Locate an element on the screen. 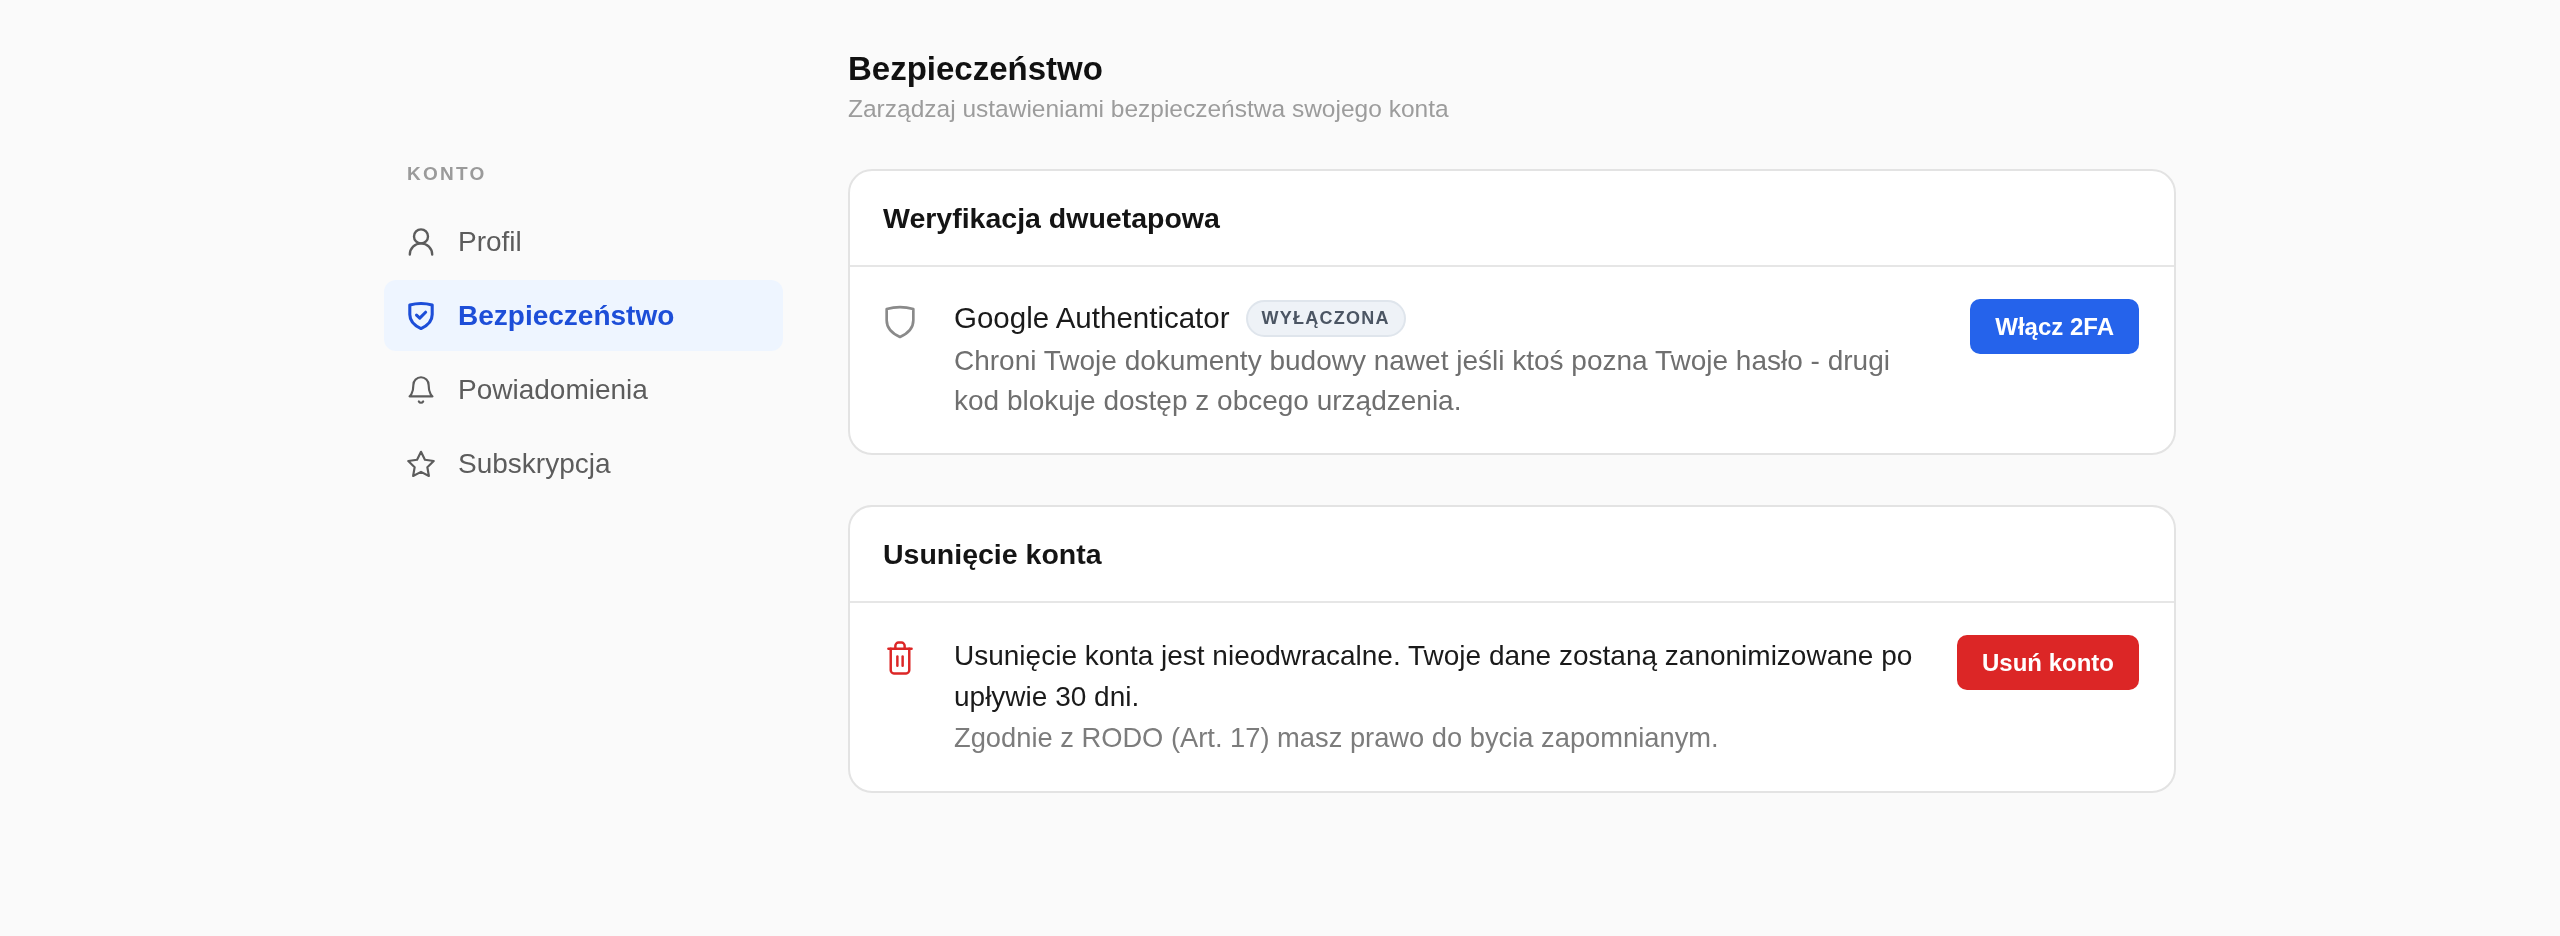 The image size is (2560, 936). sidebar-item: Powiadomienia is located at coordinates (583, 389).